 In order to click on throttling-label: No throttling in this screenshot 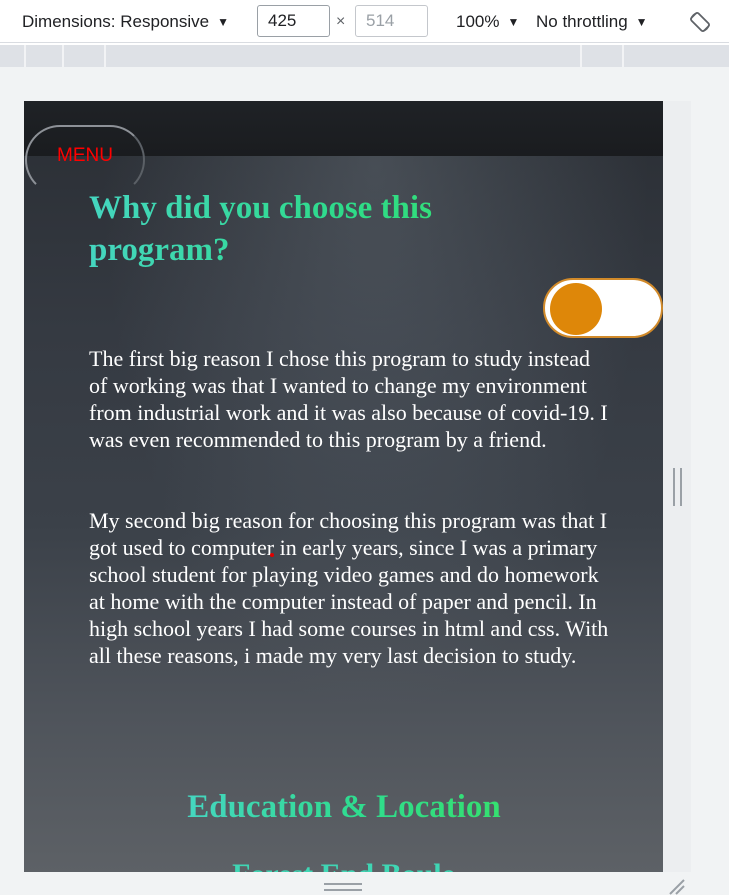, I will do `click(582, 21)`.